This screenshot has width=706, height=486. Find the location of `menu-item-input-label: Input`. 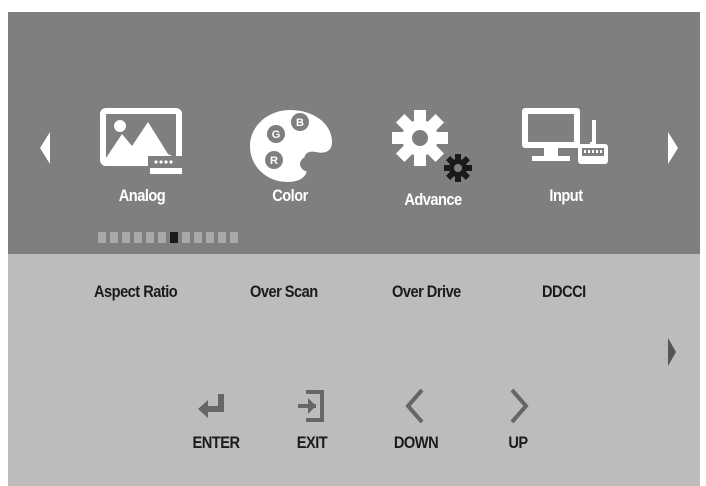

menu-item-input-label: Input is located at coordinates (566, 195).